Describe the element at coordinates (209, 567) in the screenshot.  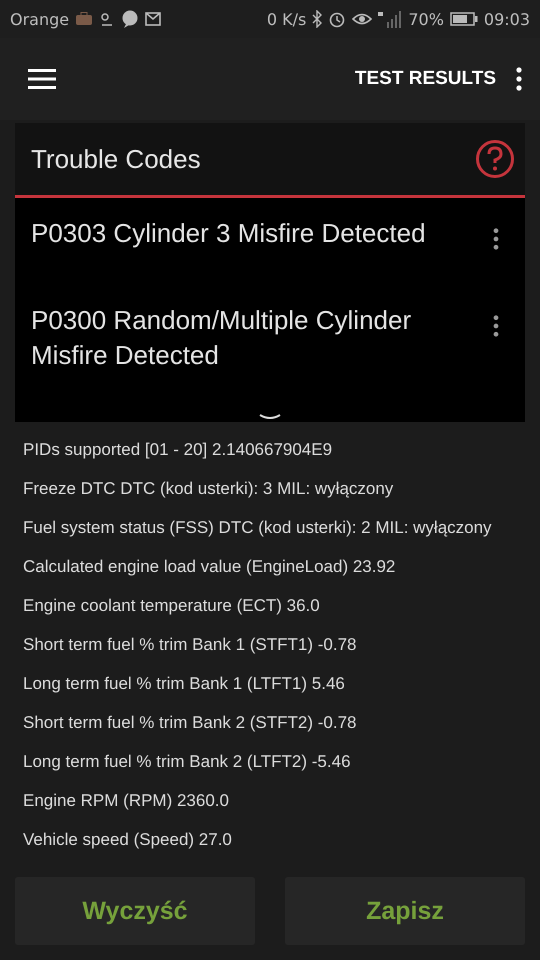
I see `reading-text: Calculated engine load value (EngineLoad) 23.92` at that location.